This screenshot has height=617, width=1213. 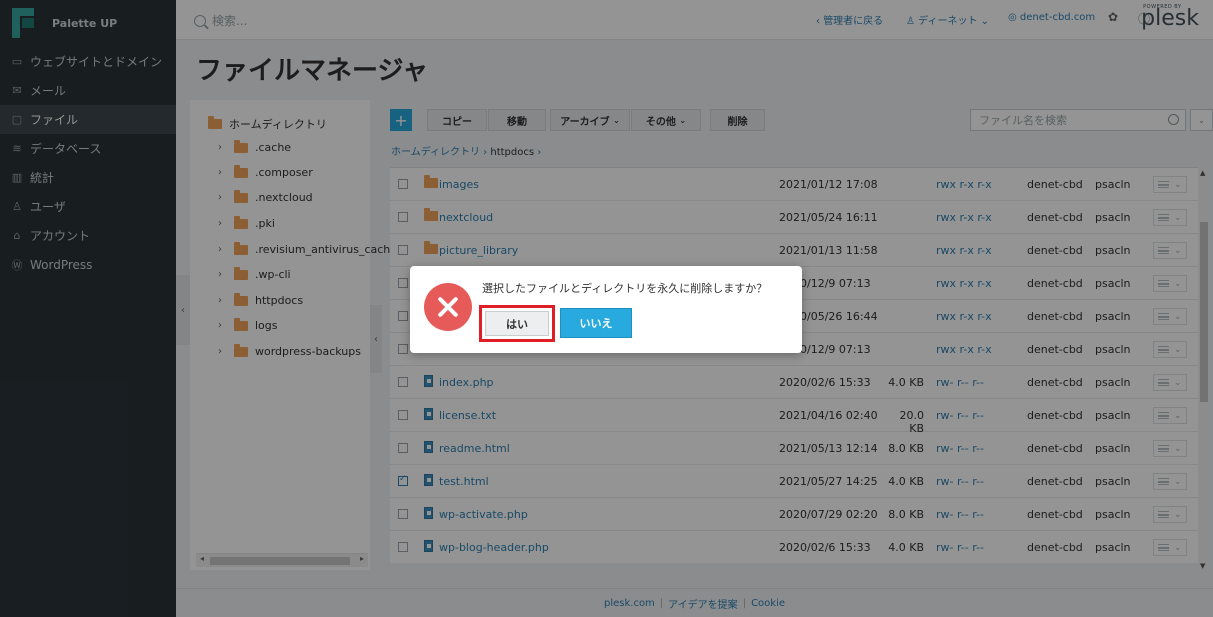 I want to click on delete-confirm-dialog: 選択したファイルとディレクトリを永久に削除しますか？ はい いいえ, so click(x=606, y=309).